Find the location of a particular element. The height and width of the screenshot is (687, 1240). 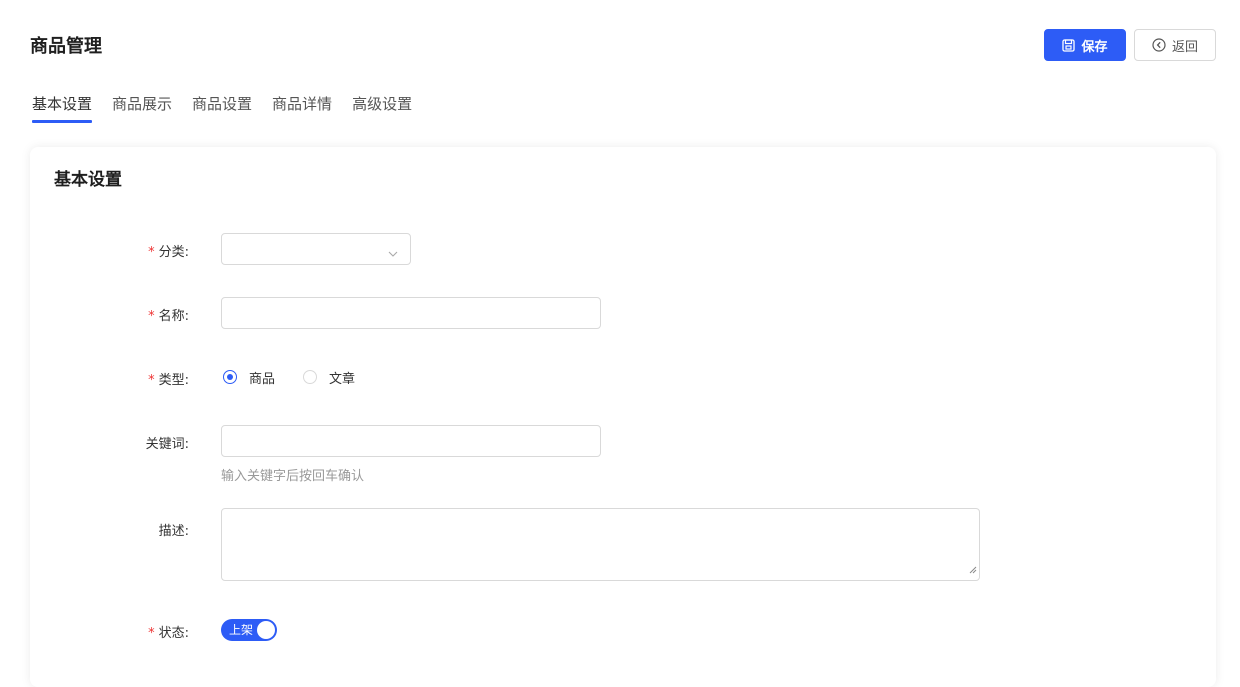

tab-product-details: 商品详情 is located at coordinates (302, 108).